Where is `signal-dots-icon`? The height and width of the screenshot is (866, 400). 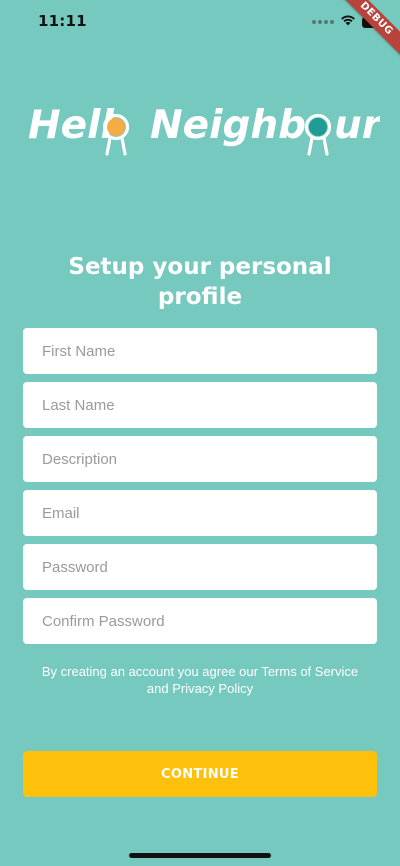
signal-dots-icon is located at coordinates (323, 22).